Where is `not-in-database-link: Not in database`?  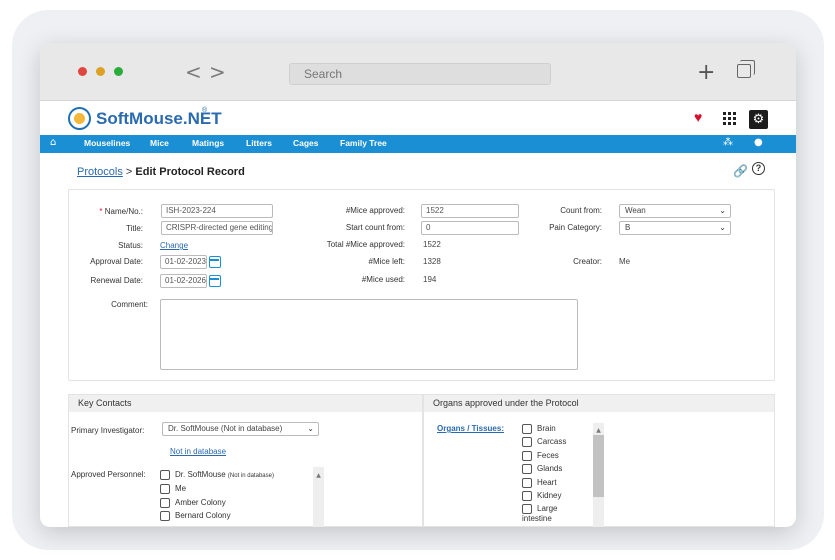 not-in-database-link: Not in database is located at coordinates (198, 451).